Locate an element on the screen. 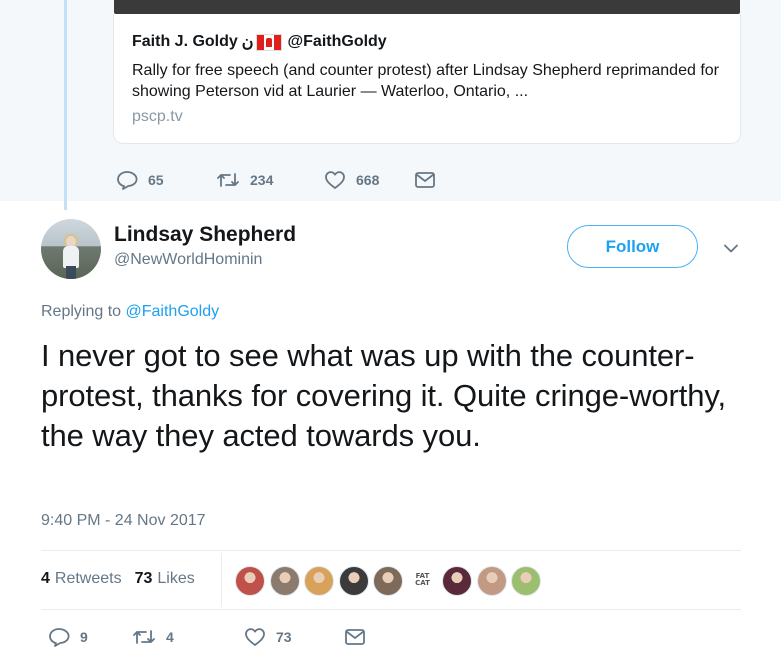 This screenshot has height=666, width=781. retweet-button: 234 is located at coordinates (270, 180).